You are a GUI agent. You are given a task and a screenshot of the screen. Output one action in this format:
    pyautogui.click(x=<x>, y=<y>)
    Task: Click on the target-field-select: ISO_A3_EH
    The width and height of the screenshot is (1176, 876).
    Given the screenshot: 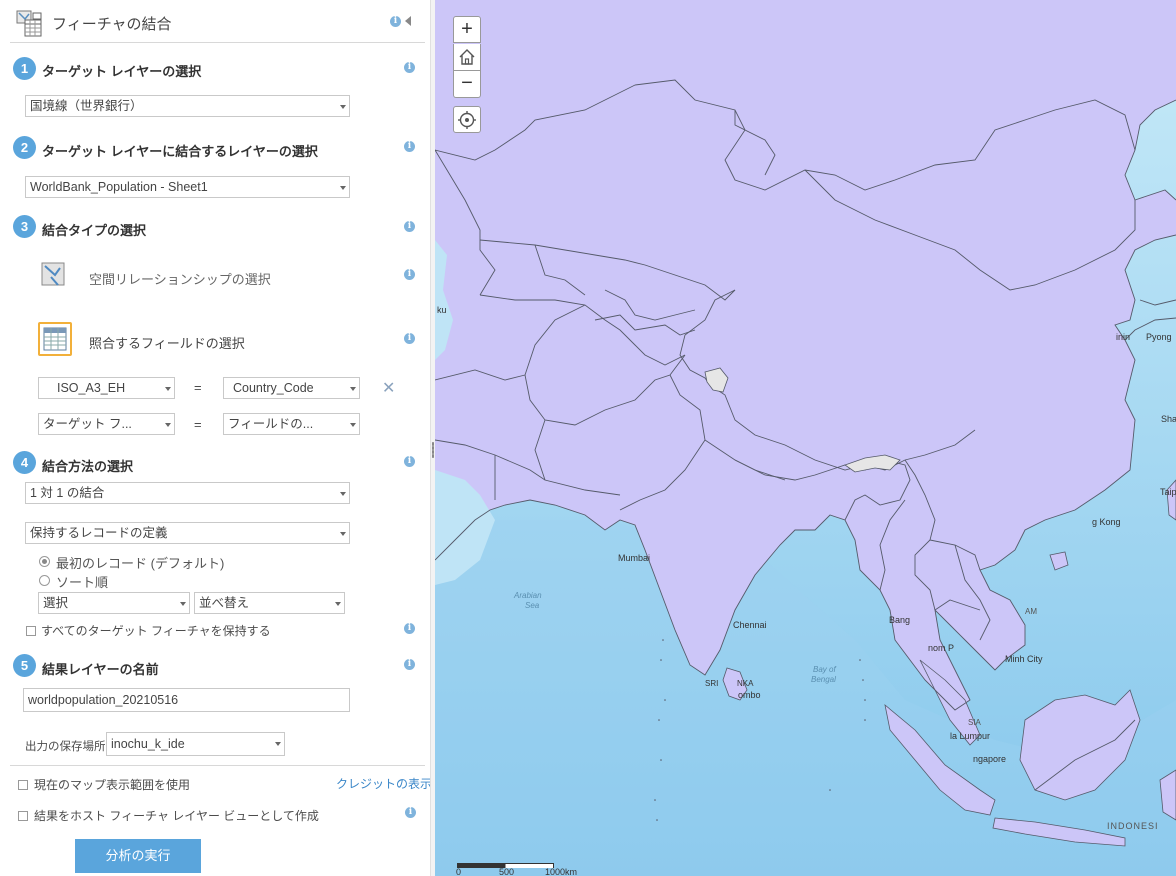 What is the action you would take?
    pyautogui.click(x=106, y=388)
    